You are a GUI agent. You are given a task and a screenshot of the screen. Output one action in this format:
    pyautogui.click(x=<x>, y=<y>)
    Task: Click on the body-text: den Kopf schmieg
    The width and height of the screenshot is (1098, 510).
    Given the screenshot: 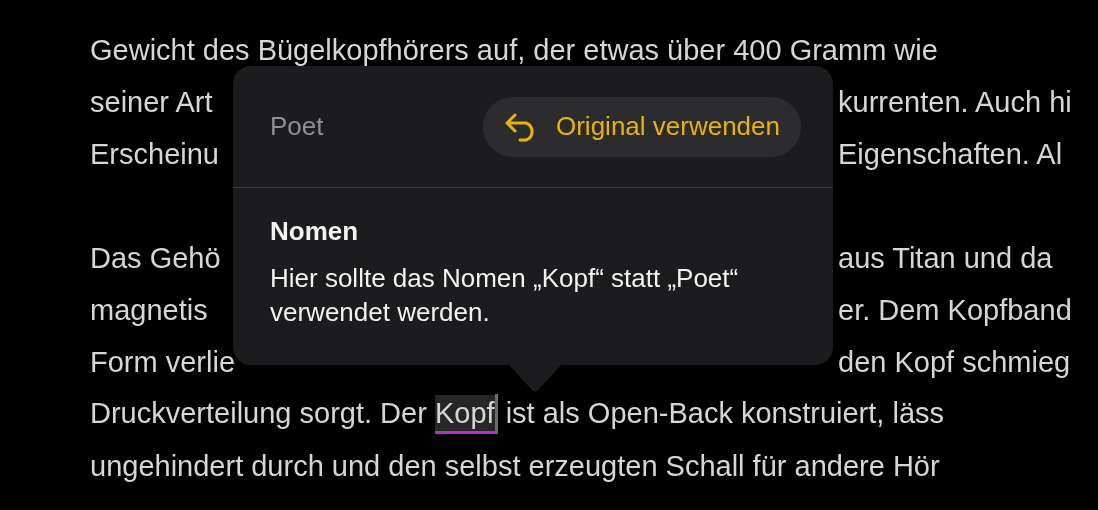 What is the action you would take?
    pyautogui.click(x=954, y=362)
    